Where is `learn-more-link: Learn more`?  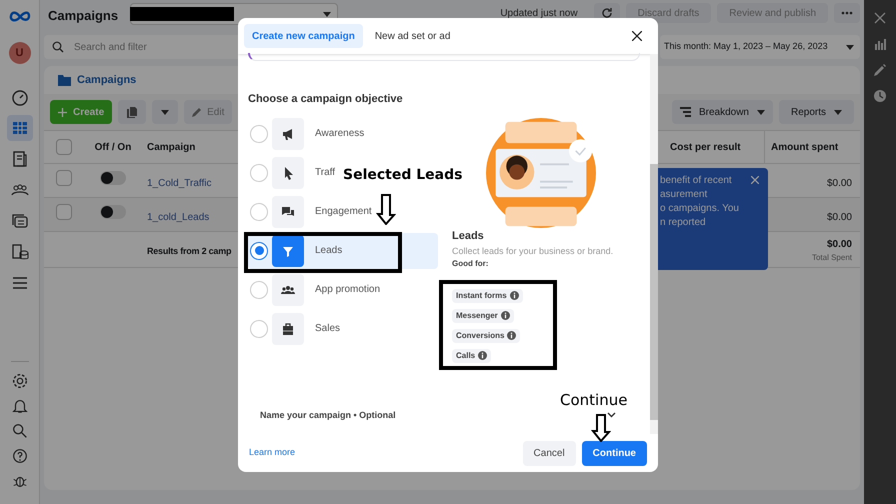 learn-more-link: Learn more is located at coordinates (272, 453).